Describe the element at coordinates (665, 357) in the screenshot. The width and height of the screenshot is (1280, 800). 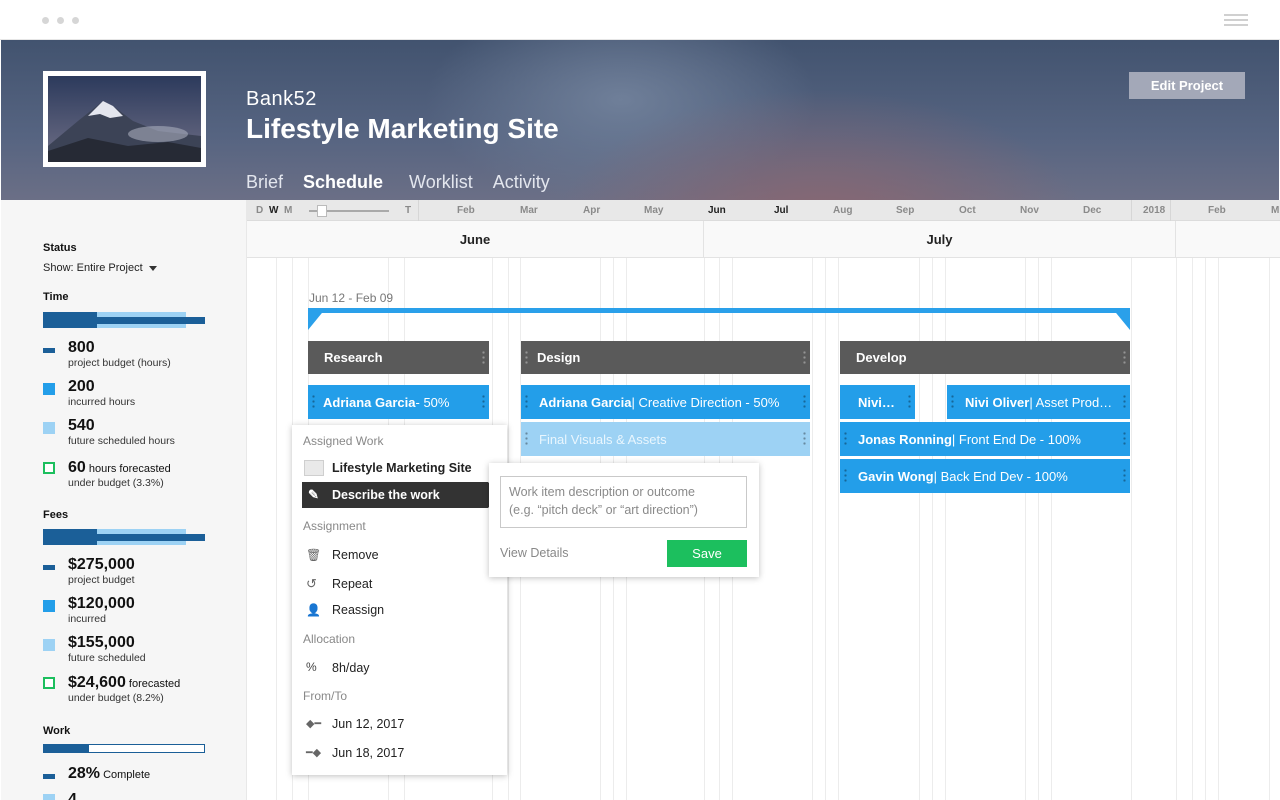
I see `phase-design: Design` at that location.